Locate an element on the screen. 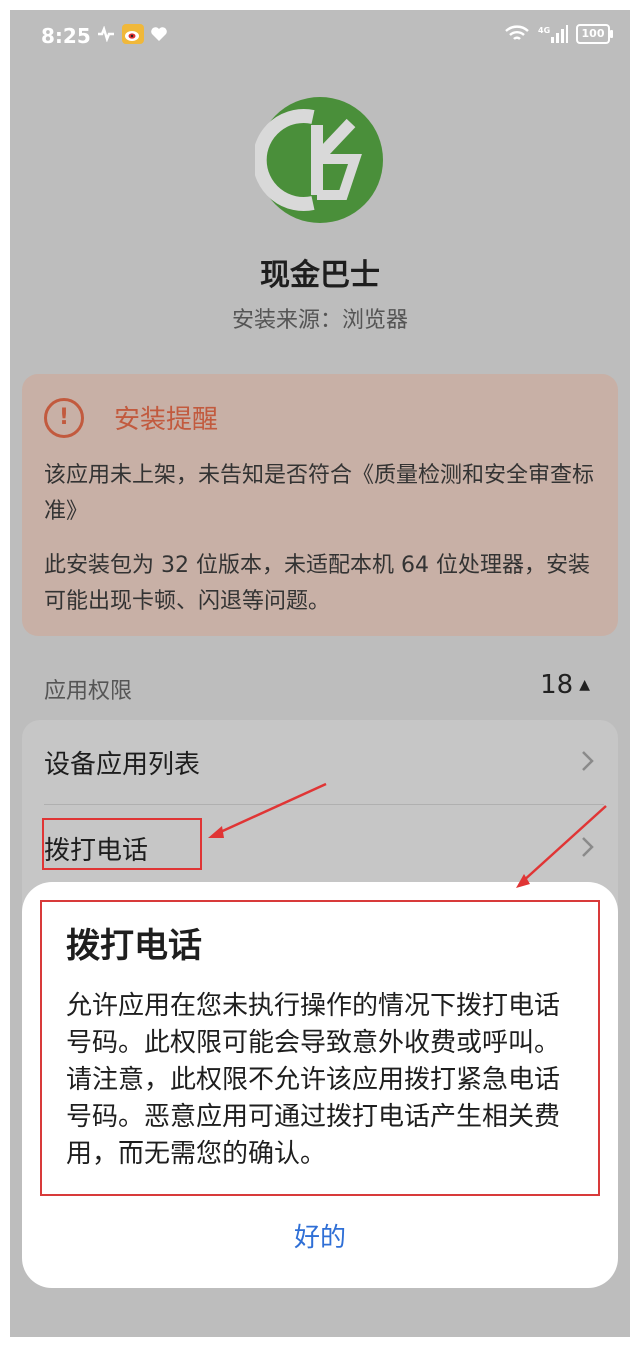 Image resolution: width=640 pixels, height=1347 pixels. system-icons: 4G 100 is located at coordinates (558, 34).